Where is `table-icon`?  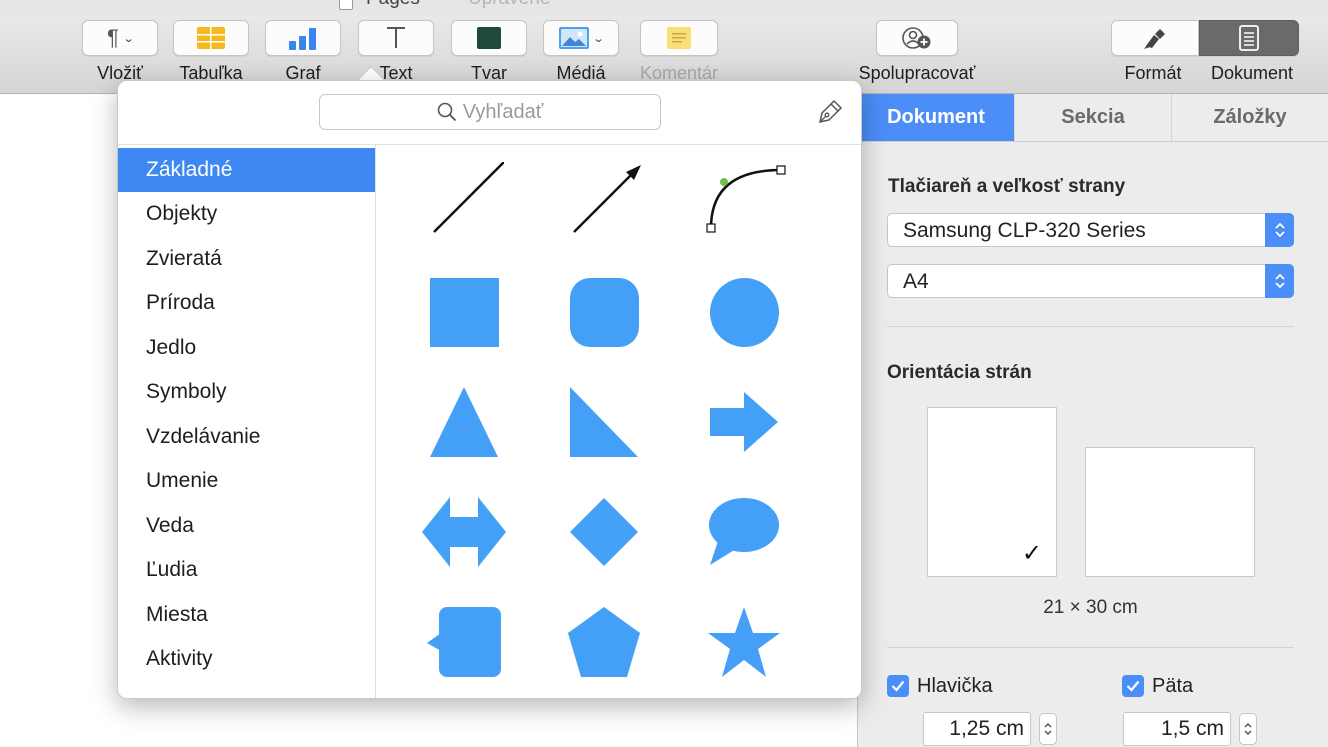 table-icon is located at coordinates (211, 38).